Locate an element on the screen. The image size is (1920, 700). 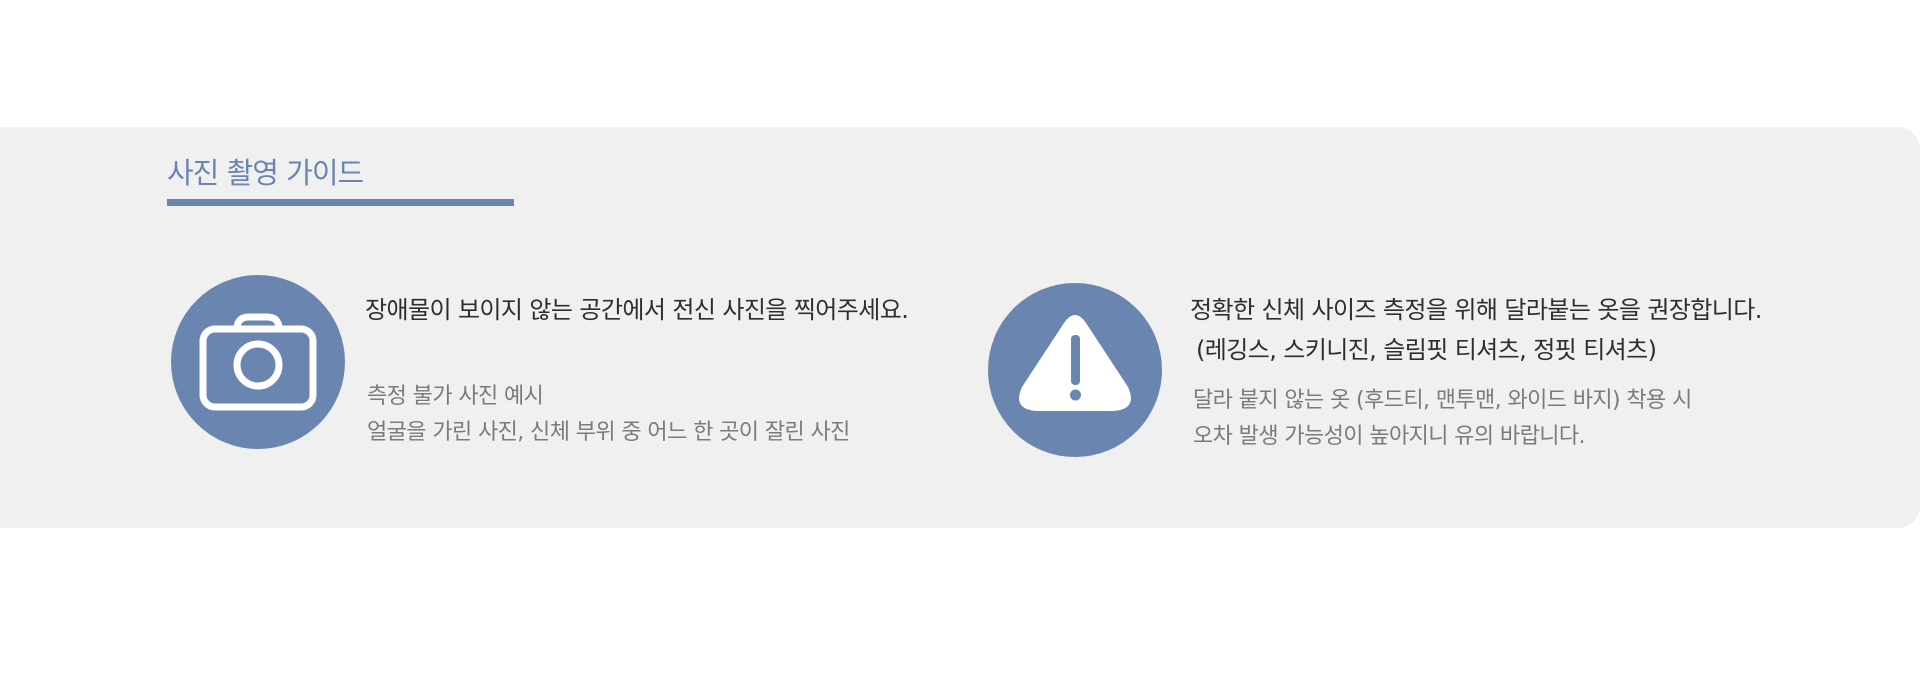
warning-icon is located at coordinates (1075, 370).